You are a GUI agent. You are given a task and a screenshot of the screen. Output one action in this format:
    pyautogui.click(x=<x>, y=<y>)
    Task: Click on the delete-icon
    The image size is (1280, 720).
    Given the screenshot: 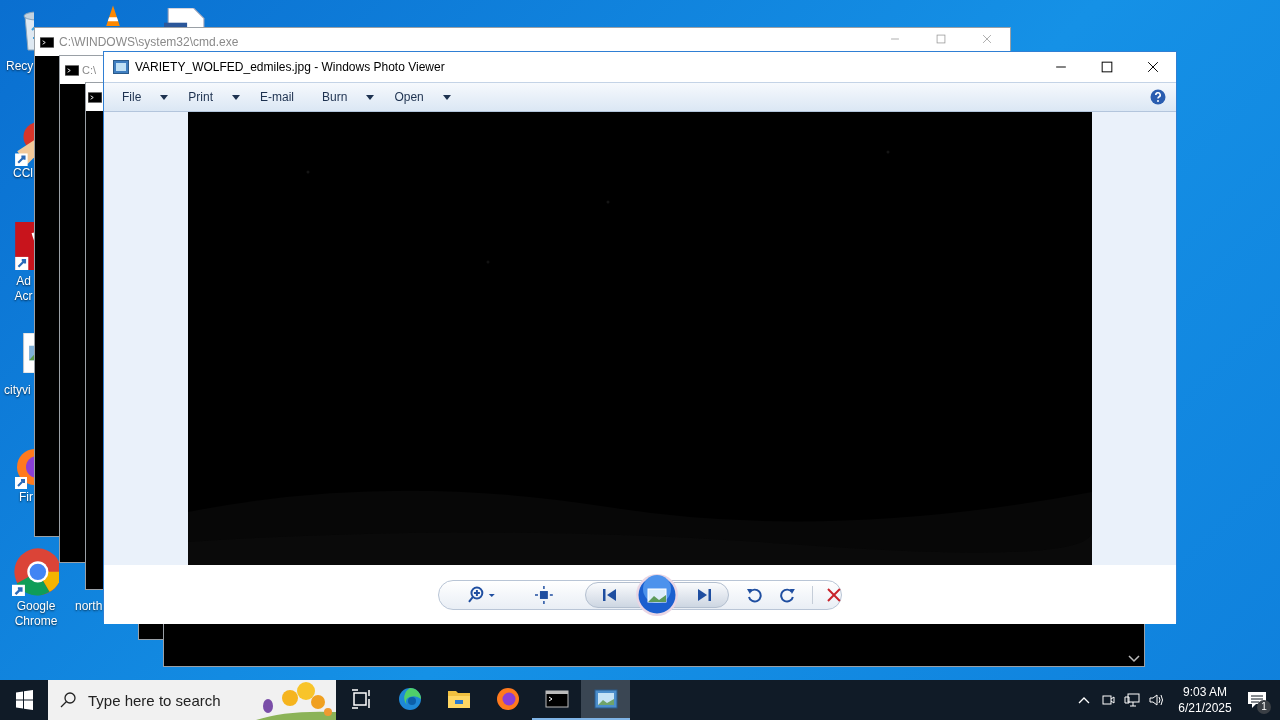 What is the action you would take?
    pyautogui.click(x=834, y=594)
    